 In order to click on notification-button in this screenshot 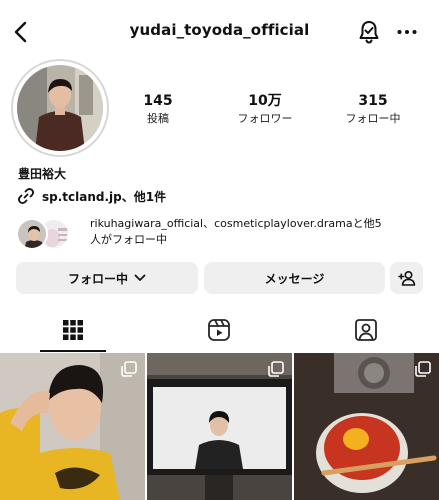, I will do `click(369, 32)`.